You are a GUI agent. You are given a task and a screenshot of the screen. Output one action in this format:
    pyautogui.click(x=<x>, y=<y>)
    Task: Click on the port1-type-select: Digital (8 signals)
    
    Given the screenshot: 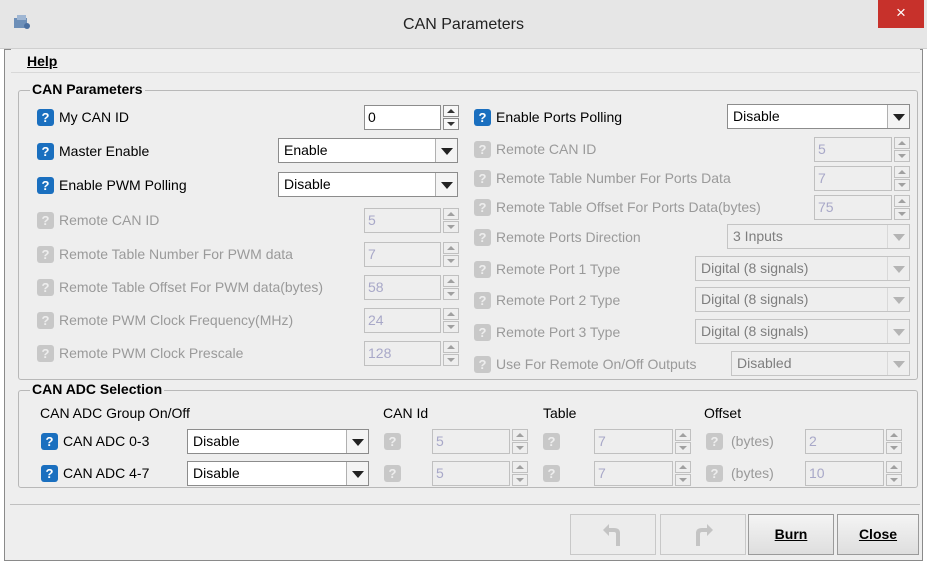 What is the action you would take?
    pyautogui.click(x=802, y=268)
    